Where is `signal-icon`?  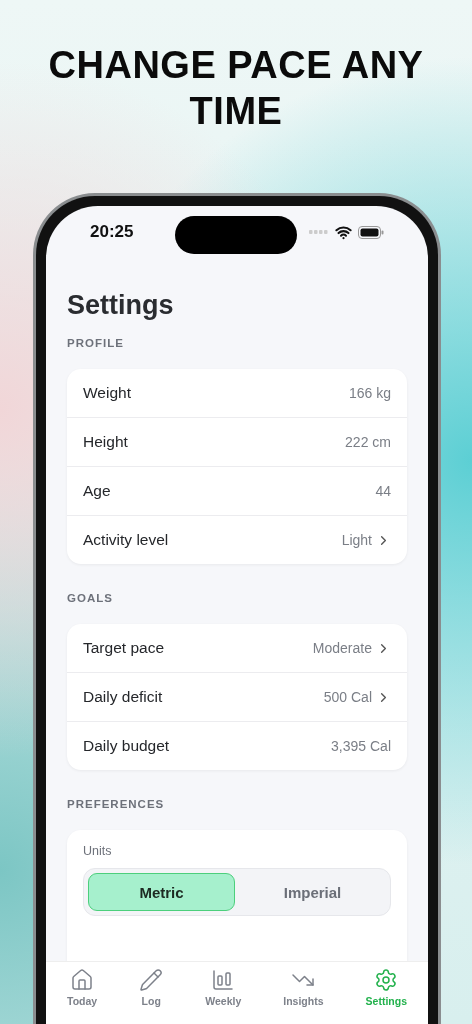
signal-icon is located at coordinates (319, 232).